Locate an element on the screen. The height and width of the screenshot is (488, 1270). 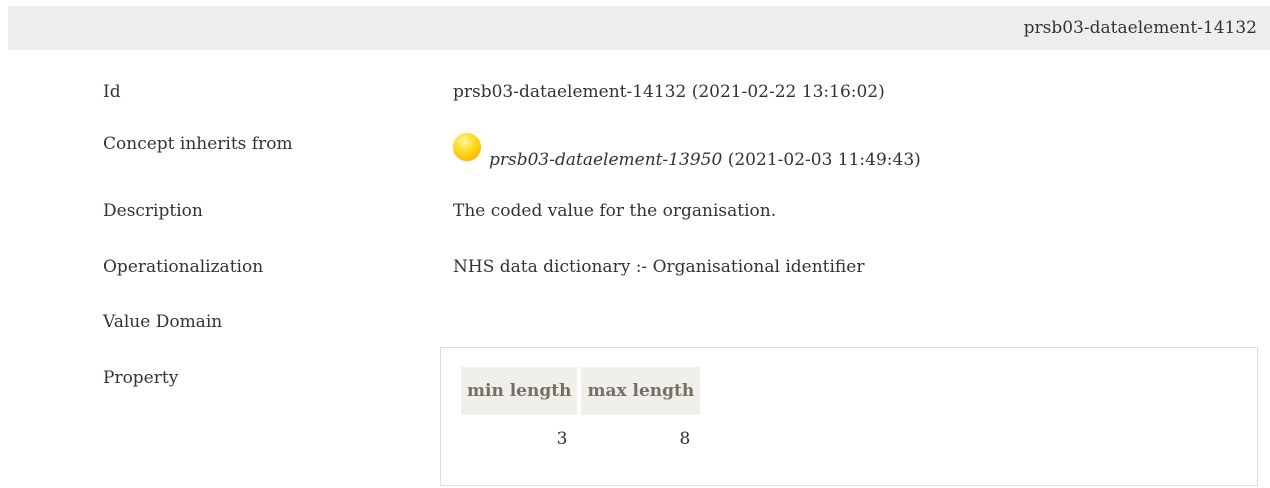
value-domain-label: Value Domain is located at coordinates (163, 322).